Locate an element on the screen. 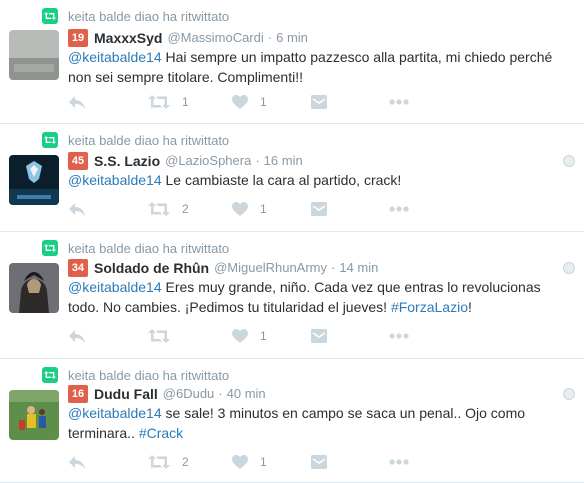 This screenshot has height=483, width=584. grey-photo-avatar is located at coordinates (34, 55).